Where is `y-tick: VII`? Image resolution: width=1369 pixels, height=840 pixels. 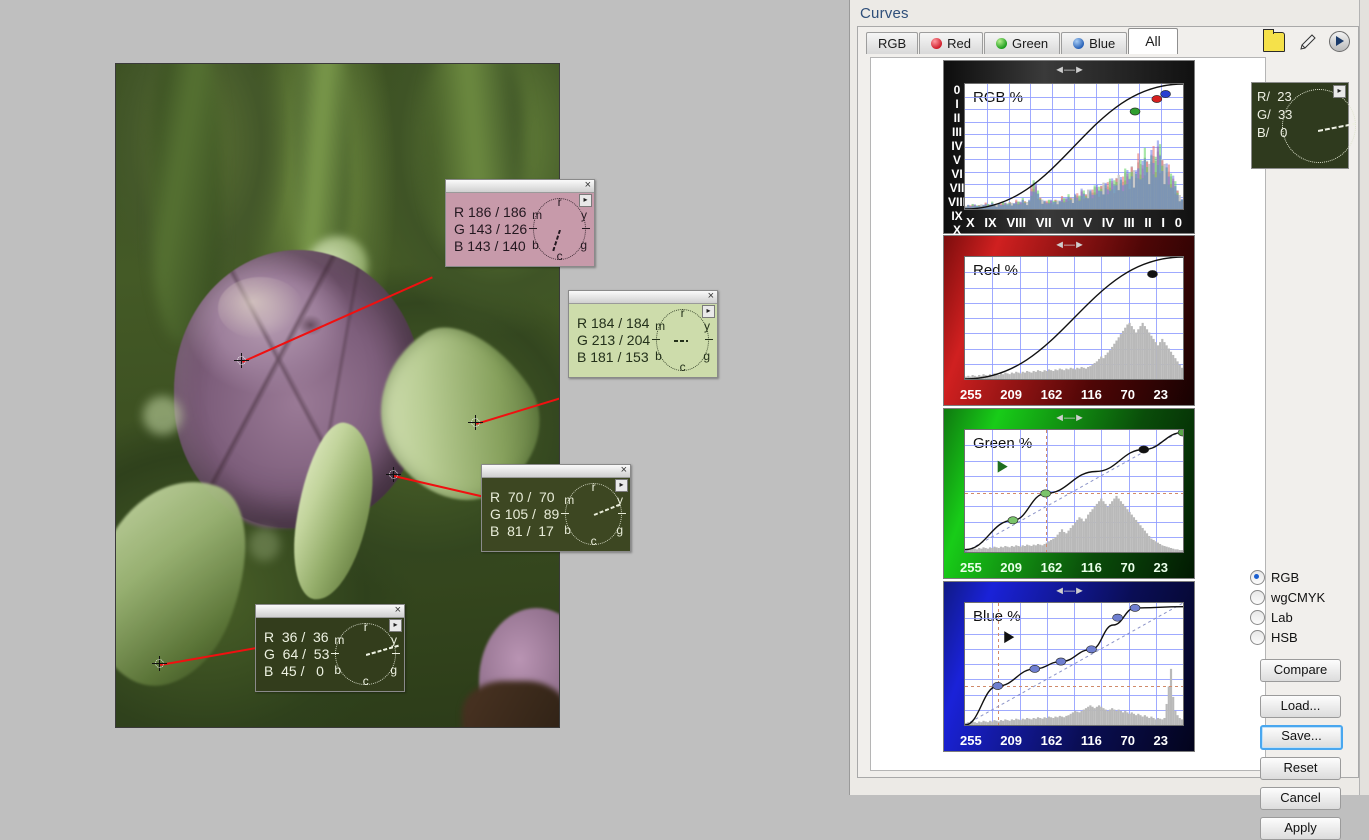
y-tick: VII is located at coordinates (957, 188).